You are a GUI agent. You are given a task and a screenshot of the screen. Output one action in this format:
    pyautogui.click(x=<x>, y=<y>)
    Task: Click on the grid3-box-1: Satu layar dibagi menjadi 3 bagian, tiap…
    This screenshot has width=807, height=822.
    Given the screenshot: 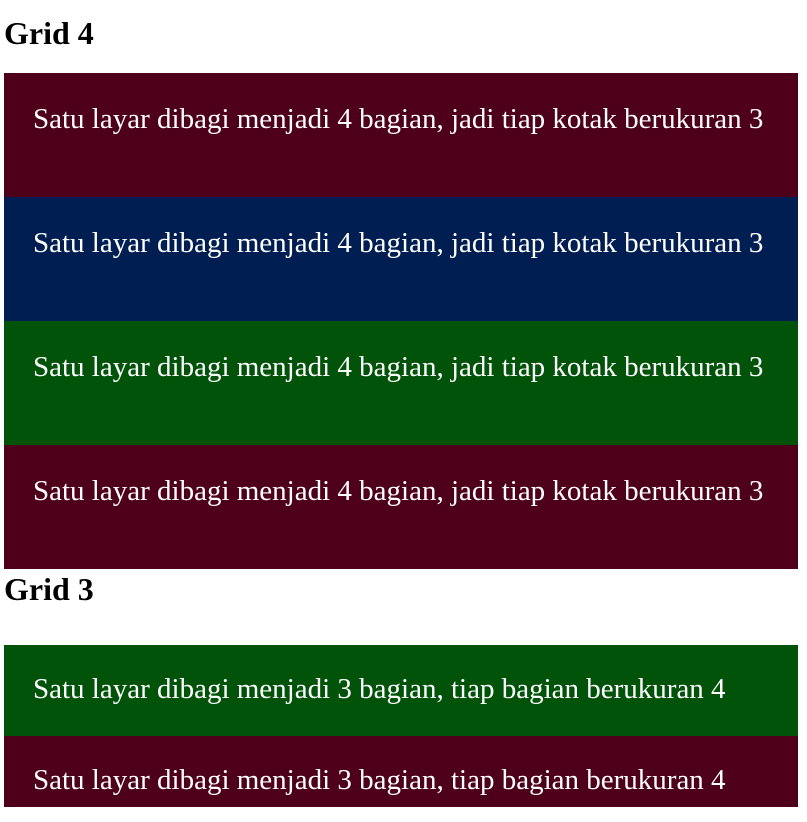 What is the action you would take?
    pyautogui.click(x=401, y=690)
    